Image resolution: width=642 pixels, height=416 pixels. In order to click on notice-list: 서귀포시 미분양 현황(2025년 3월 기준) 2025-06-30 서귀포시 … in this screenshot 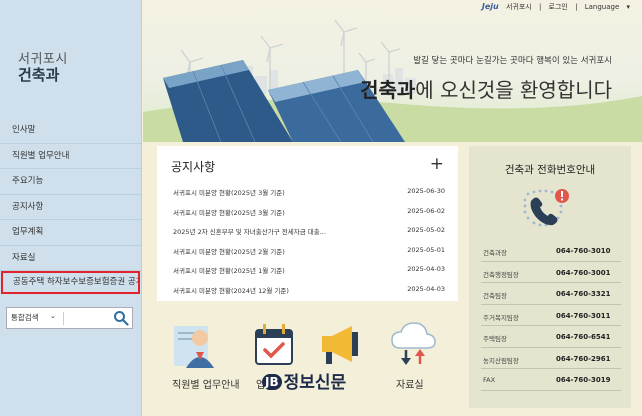, I will do `click(309, 245)`.